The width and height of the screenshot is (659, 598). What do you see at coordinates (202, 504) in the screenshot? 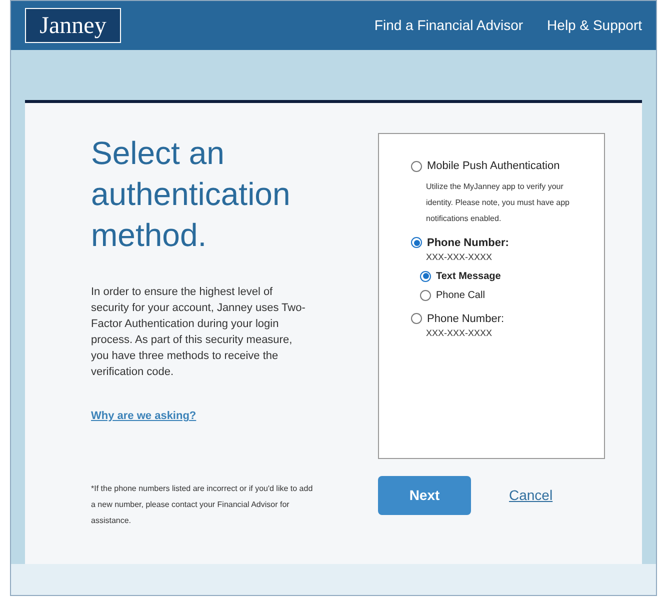
I see `footnote: *If the phone numbers listed are incorrect or if you'd like to add a new number, please contact your Financial Advisor for assistance.` at bounding box center [202, 504].